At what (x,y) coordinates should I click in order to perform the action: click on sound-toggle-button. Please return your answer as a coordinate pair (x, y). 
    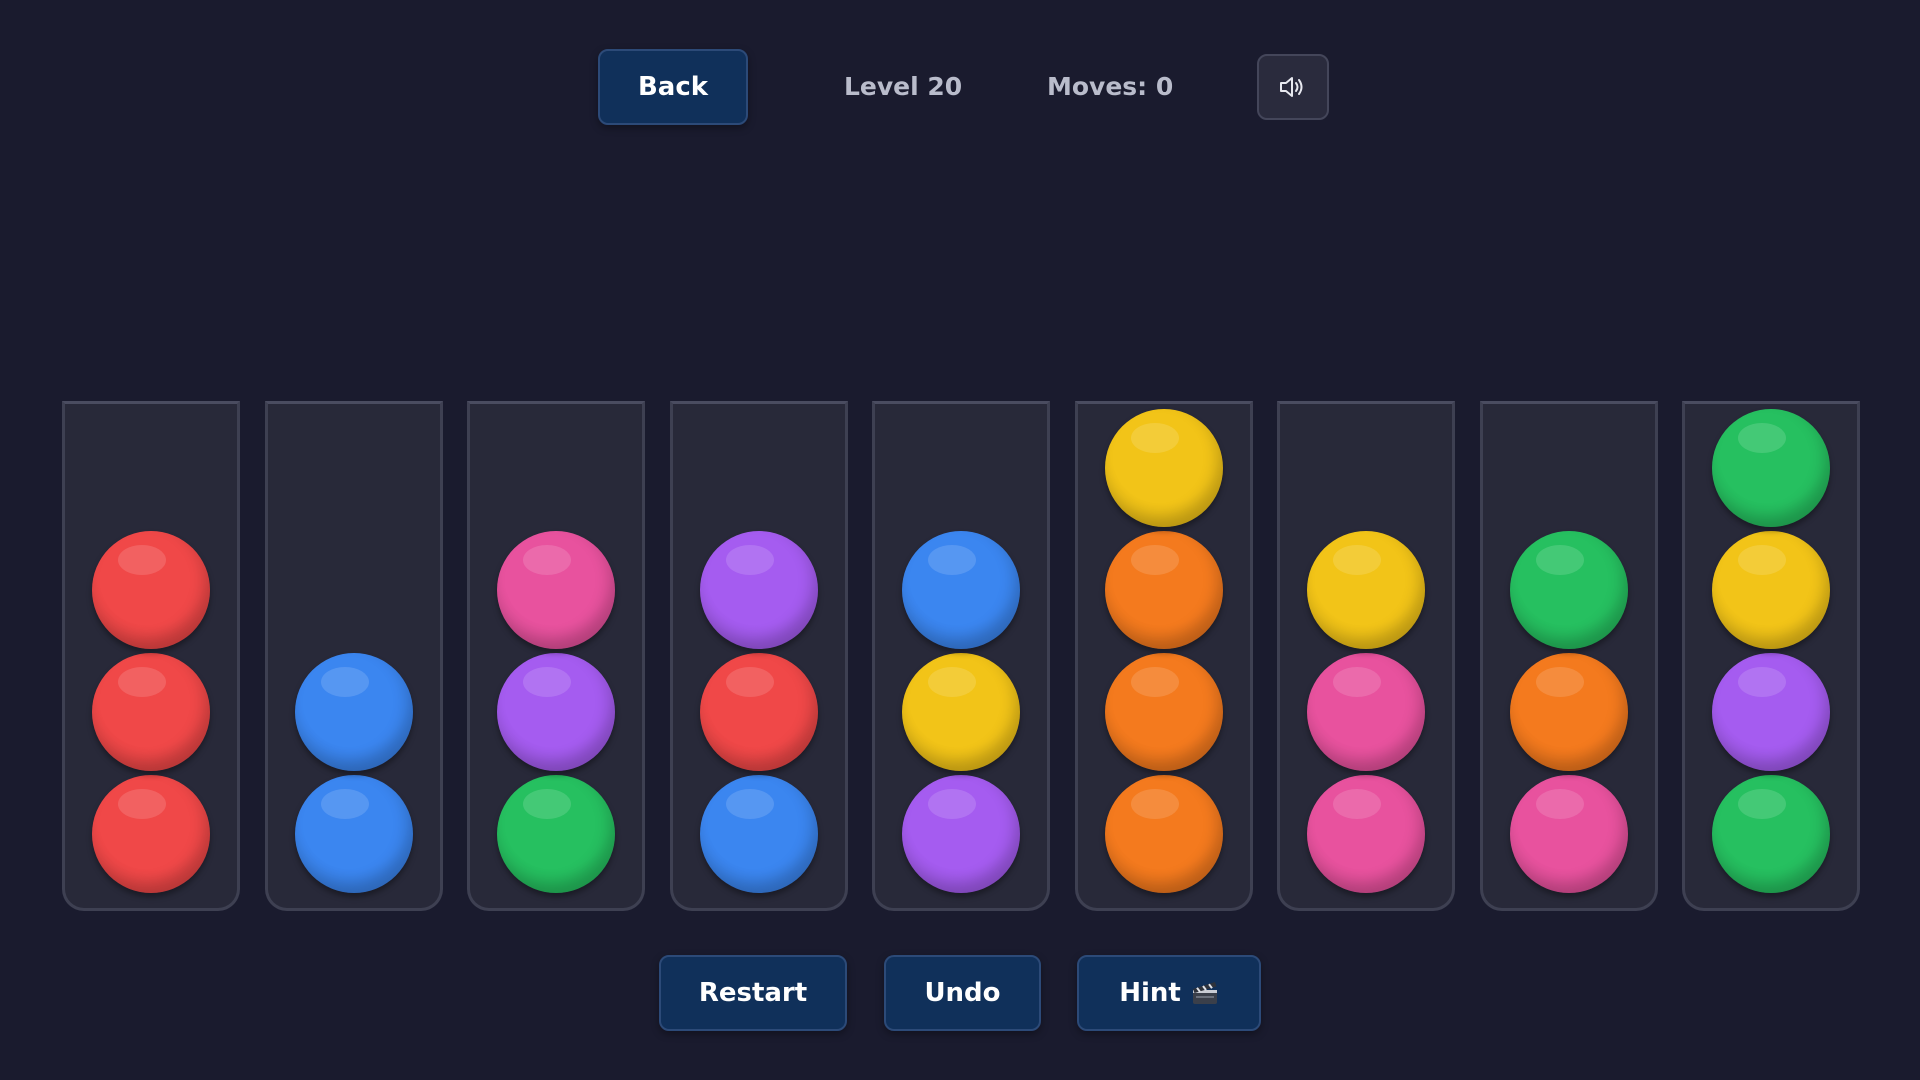
    Looking at the image, I should click on (1293, 87).